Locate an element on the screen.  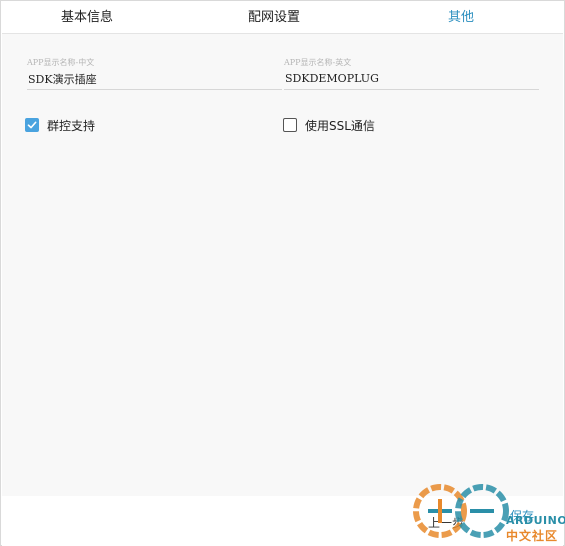
ssl-label: 使用SSL通信 is located at coordinates (340, 125).